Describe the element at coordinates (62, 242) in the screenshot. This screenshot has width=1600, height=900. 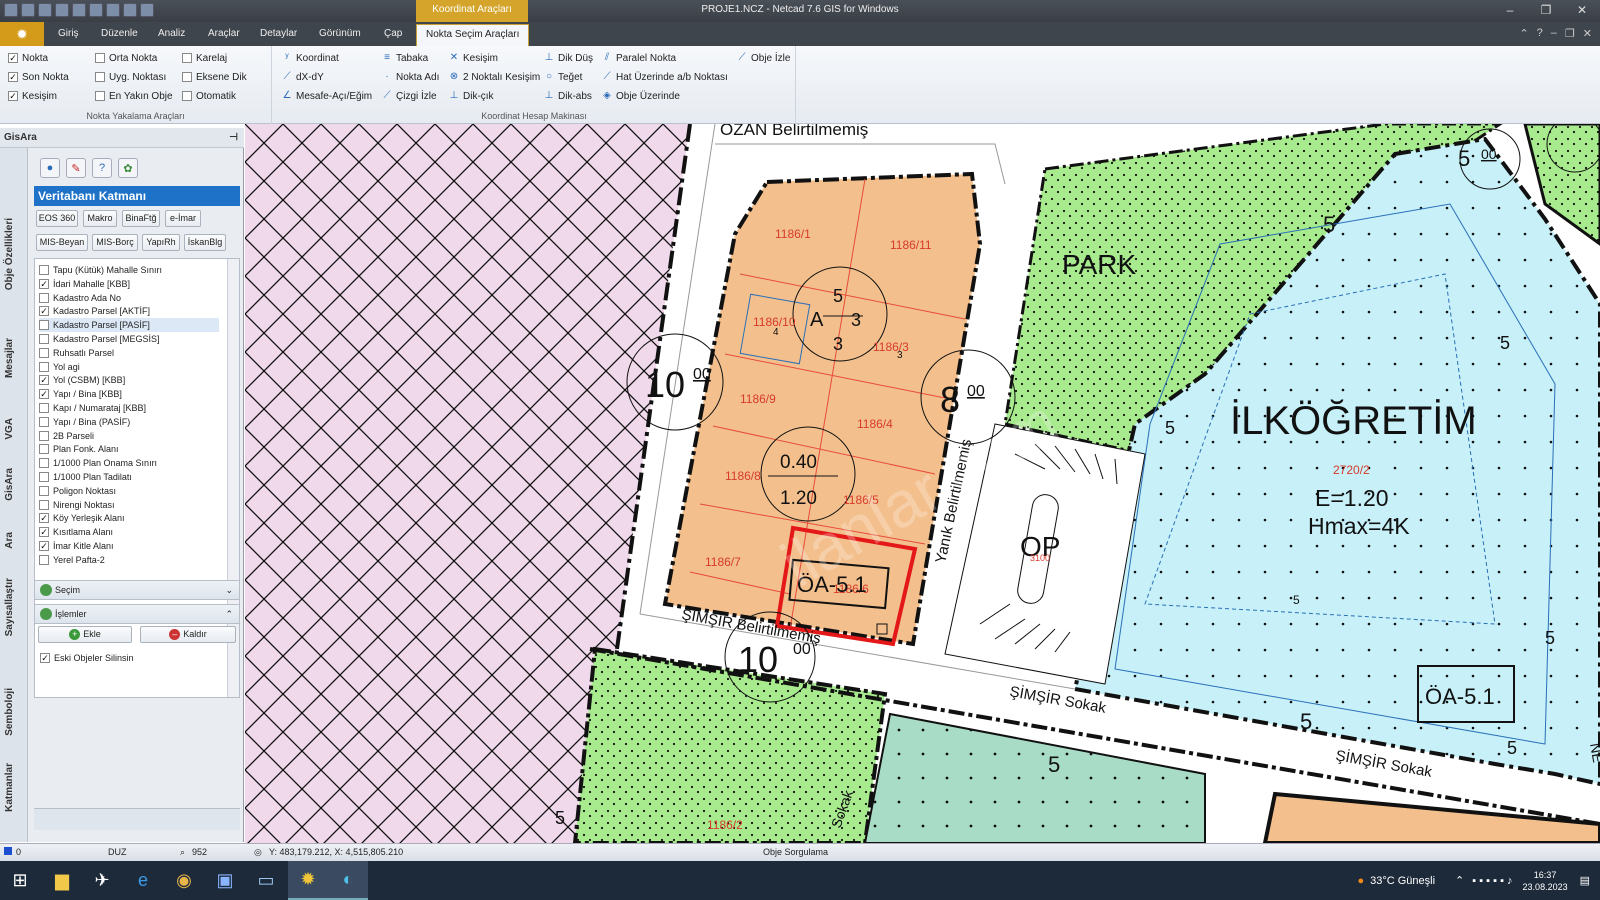
I see `mis-beyan-button: MIS-Beyan` at that location.